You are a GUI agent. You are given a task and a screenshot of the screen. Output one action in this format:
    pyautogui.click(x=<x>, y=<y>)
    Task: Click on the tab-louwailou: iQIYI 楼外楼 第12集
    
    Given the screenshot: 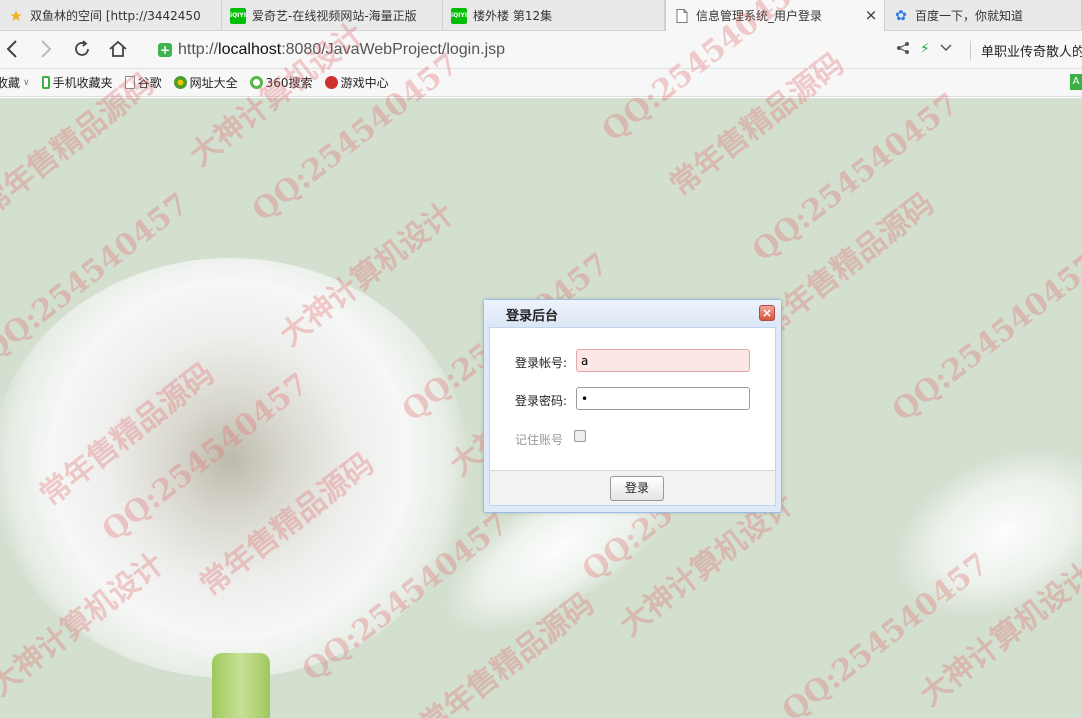 What is the action you would take?
    pyautogui.click(x=554, y=15)
    